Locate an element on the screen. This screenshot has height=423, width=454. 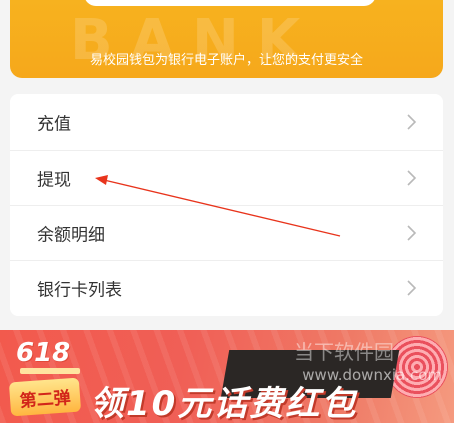
site-watermark: 当下软件园 is located at coordinates (344, 352).